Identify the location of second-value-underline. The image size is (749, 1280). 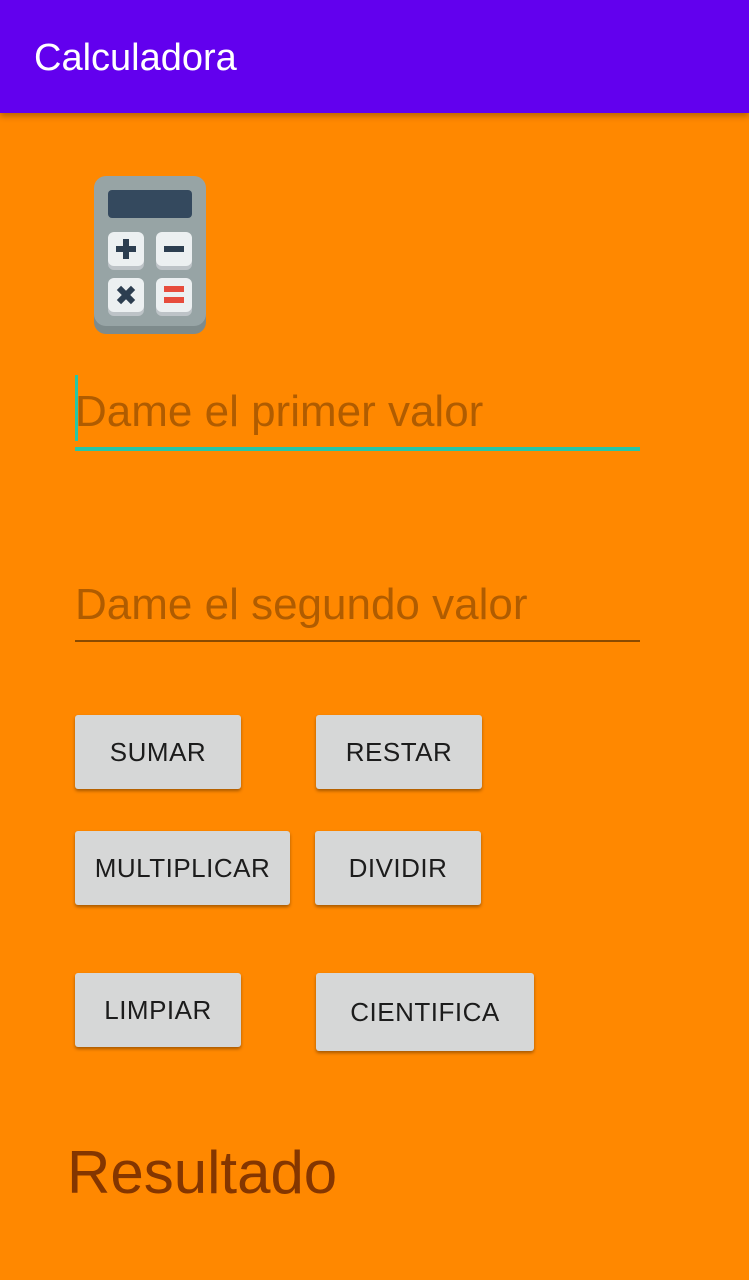
(357, 641).